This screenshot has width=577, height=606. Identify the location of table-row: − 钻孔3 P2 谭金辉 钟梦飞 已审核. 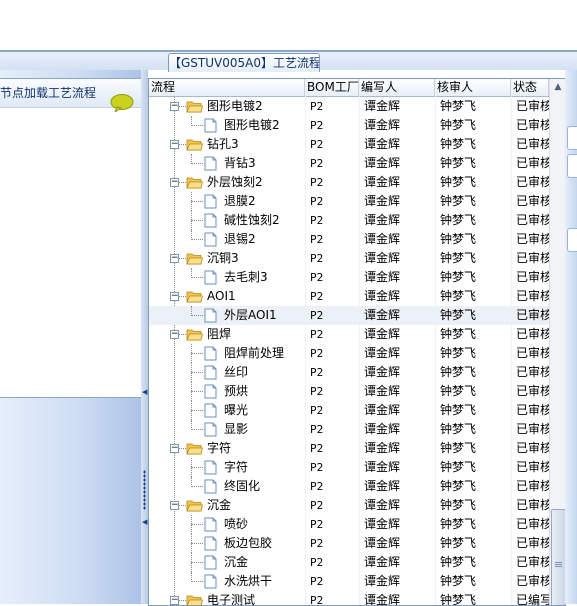
(349, 144).